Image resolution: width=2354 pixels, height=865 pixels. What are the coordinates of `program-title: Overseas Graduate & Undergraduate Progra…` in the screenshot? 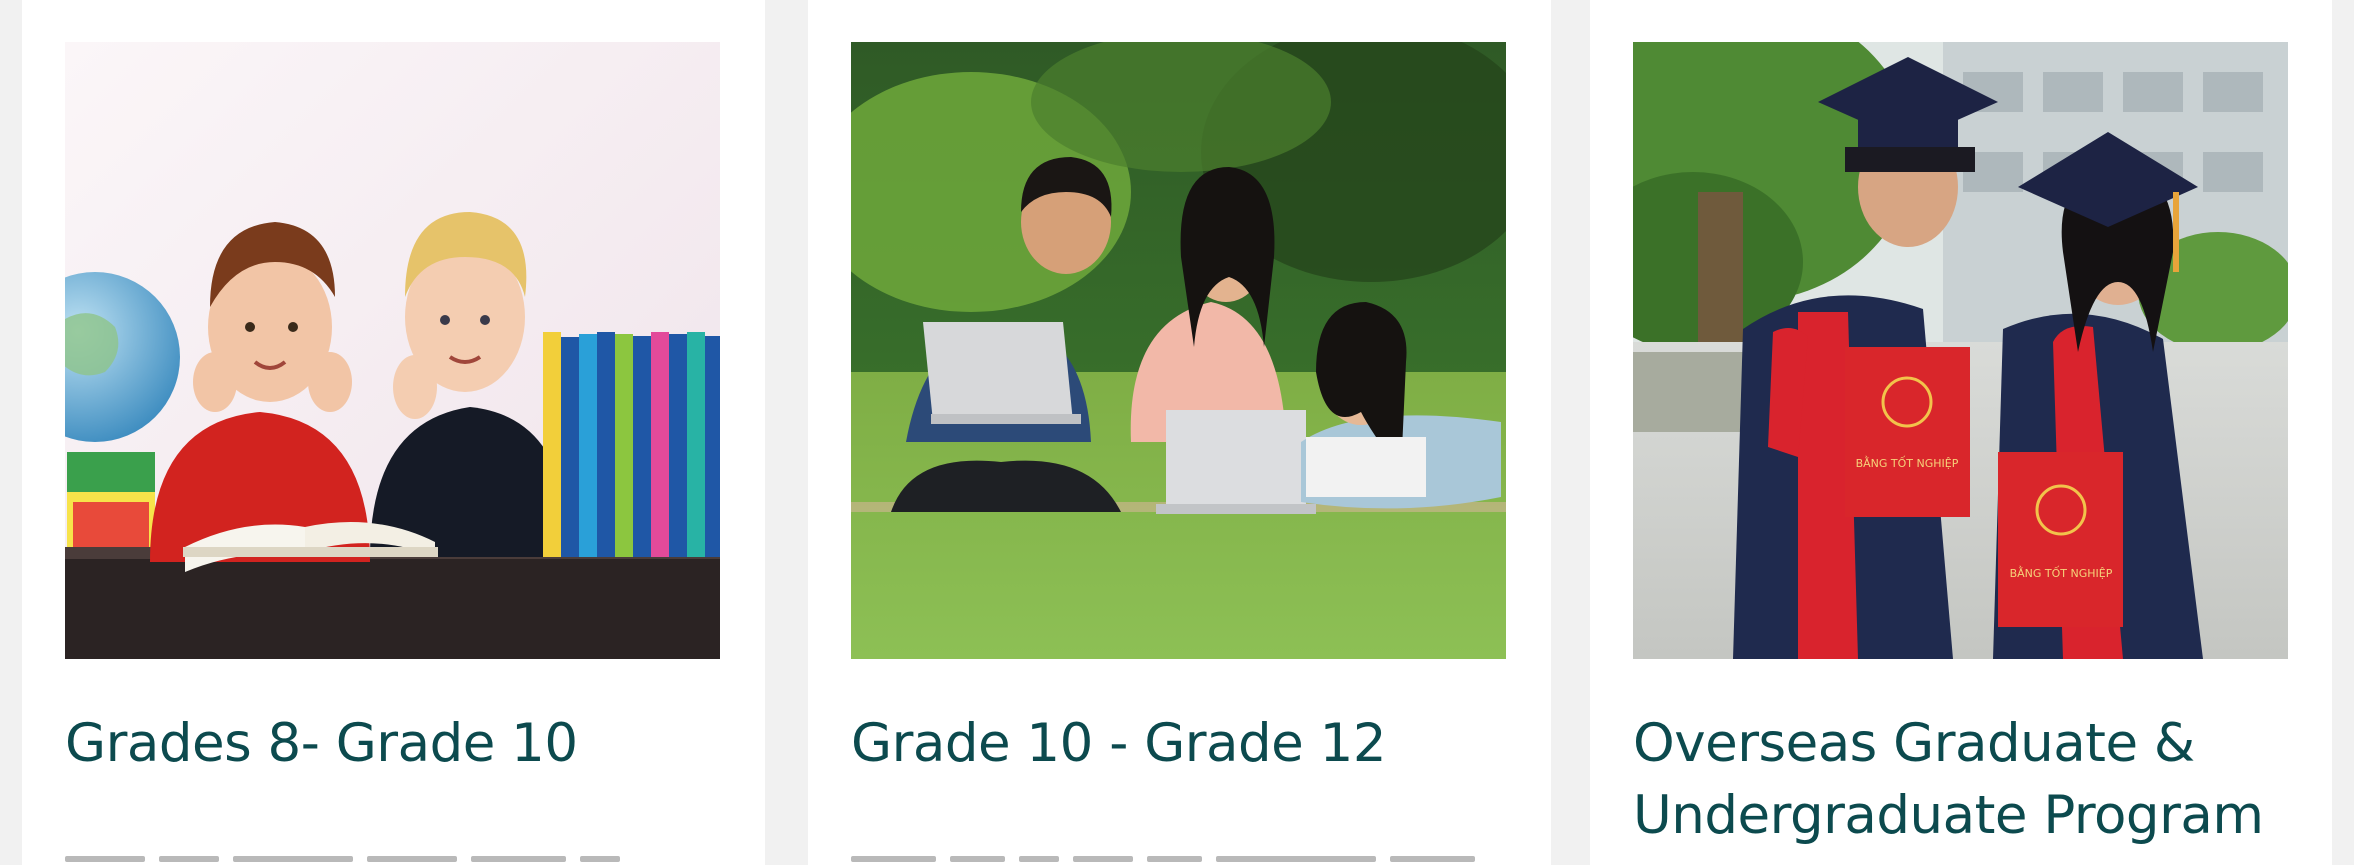 It's located at (1963, 780).